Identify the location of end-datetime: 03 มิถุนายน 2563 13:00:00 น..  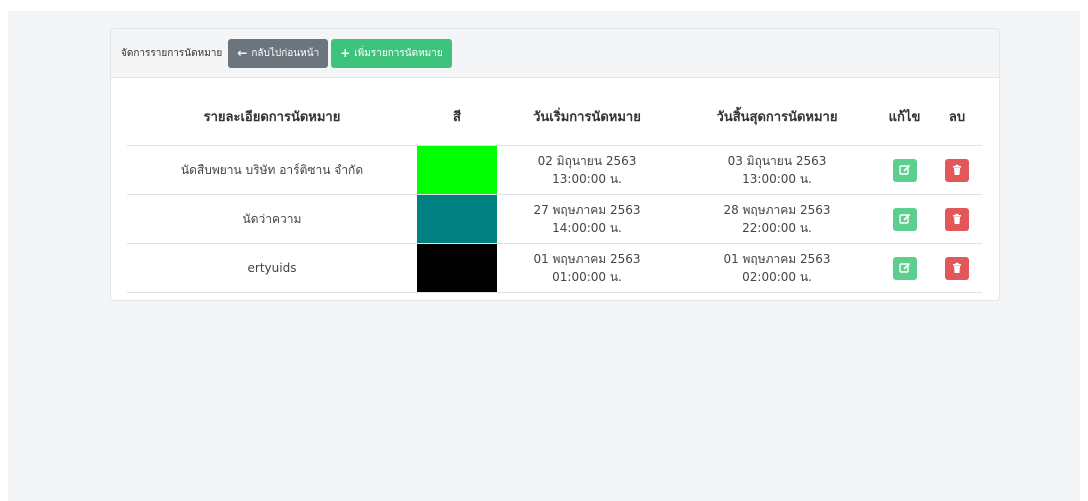
(777, 170).